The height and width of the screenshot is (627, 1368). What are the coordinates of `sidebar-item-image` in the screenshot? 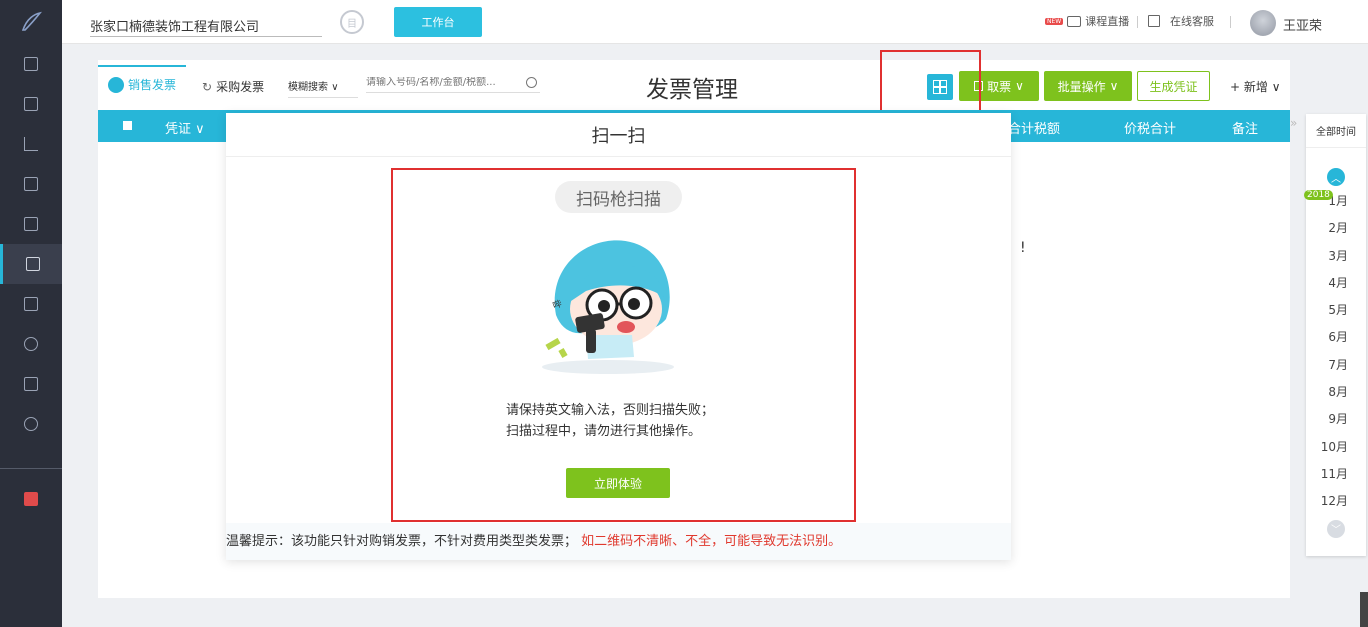 It's located at (31, 304).